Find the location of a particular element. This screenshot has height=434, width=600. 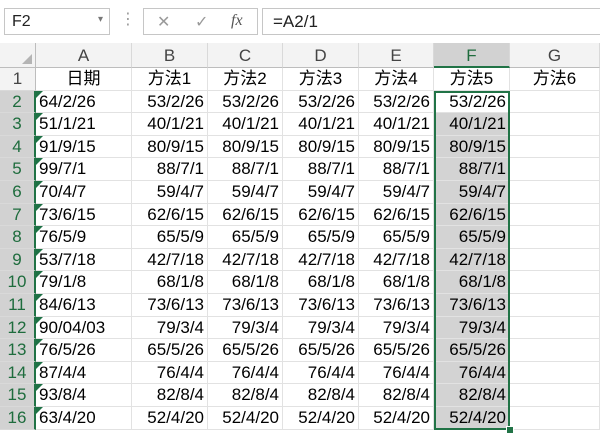

row-header-16: 16 is located at coordinates (18, 418).